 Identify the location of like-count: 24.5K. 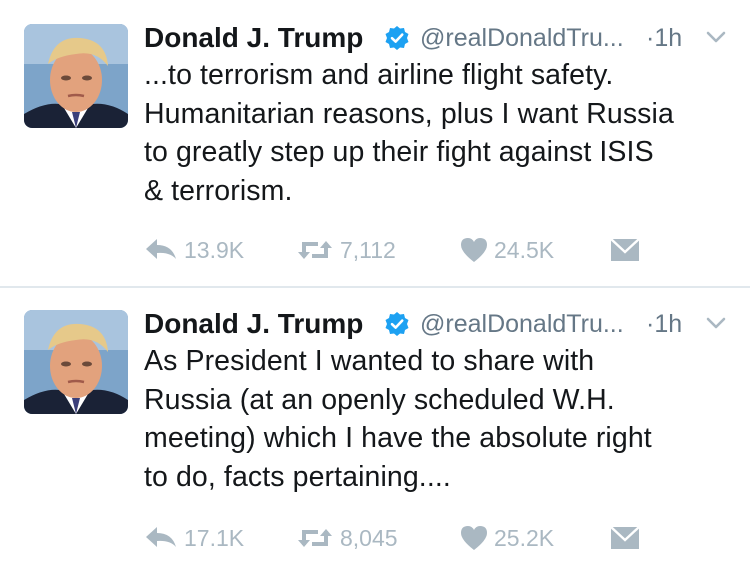
(524, 249).